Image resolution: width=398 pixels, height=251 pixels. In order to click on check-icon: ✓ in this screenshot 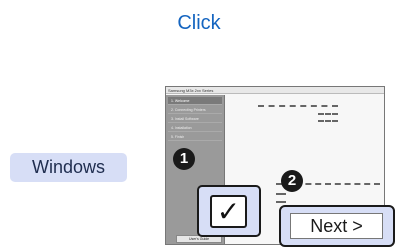, I will do `click(228, 211)`.